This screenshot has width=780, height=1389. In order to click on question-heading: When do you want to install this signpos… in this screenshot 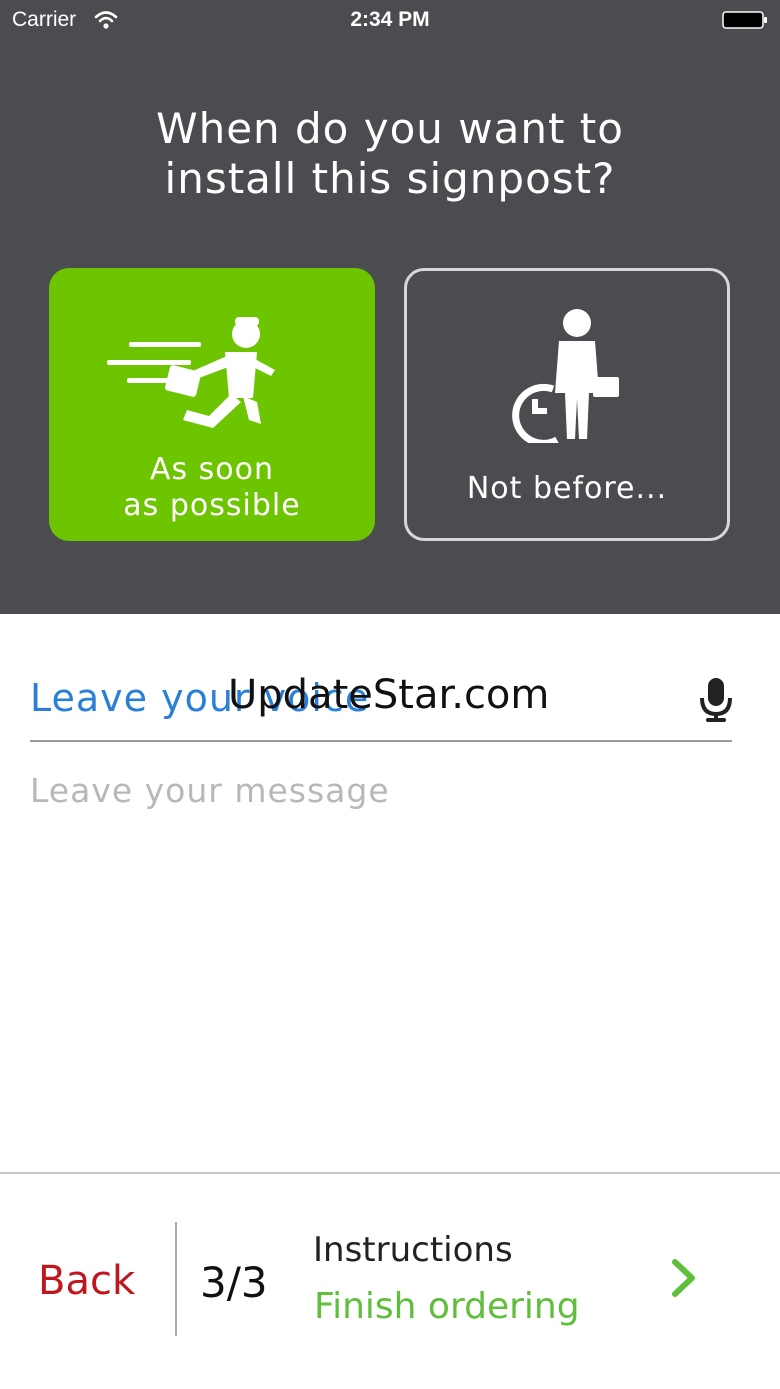, I will do `click(390, 154)`.